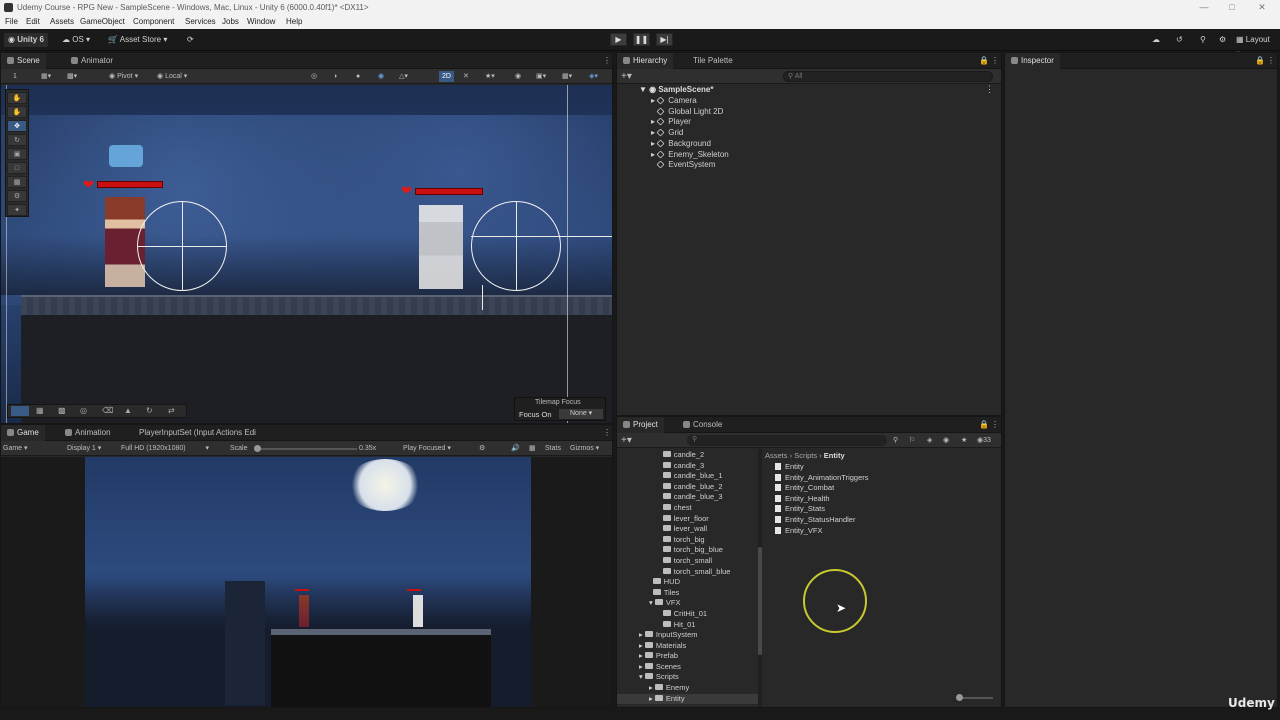 Image resolution: width=1280 pixels, height=720 pixels. I want to click on play-mode-dropdown: Play Focused ▾, so click(427, 448).